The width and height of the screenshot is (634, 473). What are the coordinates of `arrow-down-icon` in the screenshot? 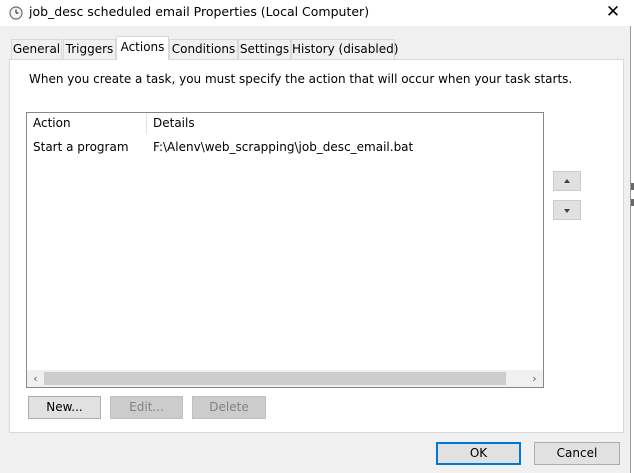 It's located at (567, 211).